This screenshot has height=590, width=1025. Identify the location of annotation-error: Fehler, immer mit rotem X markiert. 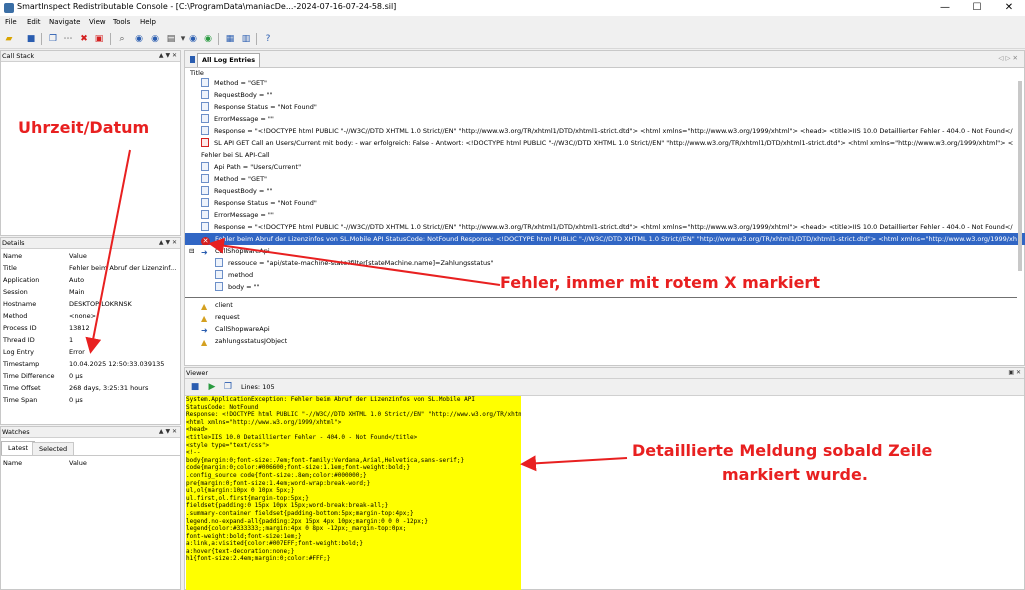
(660, 282).